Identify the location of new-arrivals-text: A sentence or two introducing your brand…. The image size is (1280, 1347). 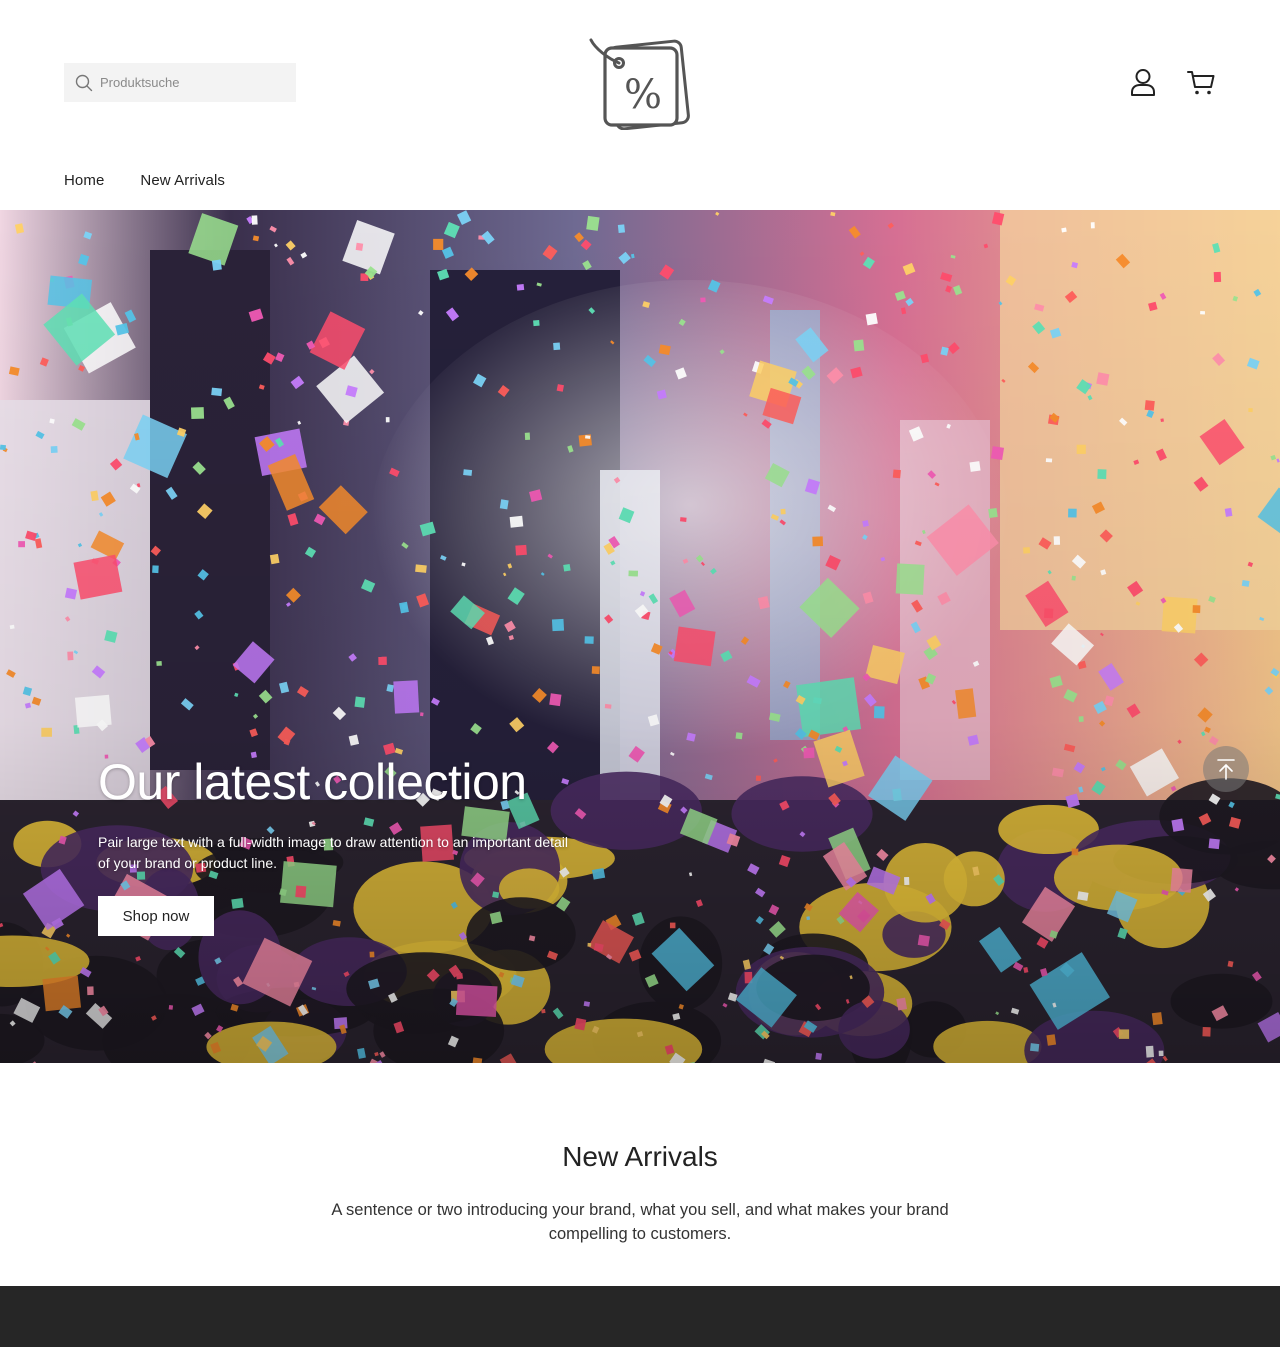
(640, 1222).